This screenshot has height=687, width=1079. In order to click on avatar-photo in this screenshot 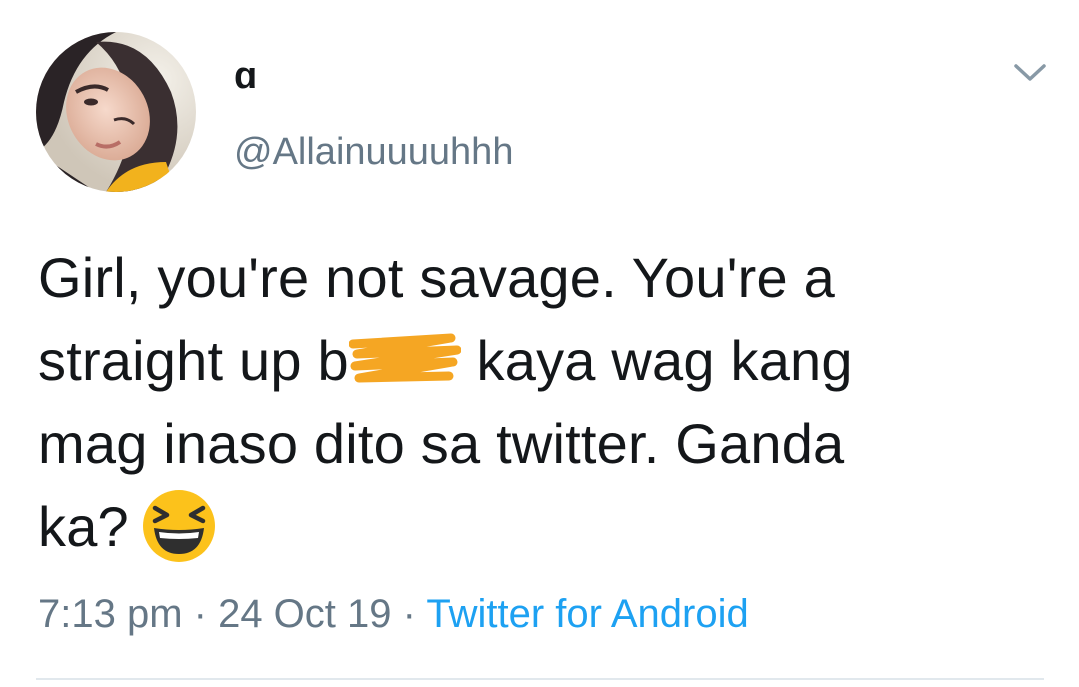, I will do `click(116, 112)`.